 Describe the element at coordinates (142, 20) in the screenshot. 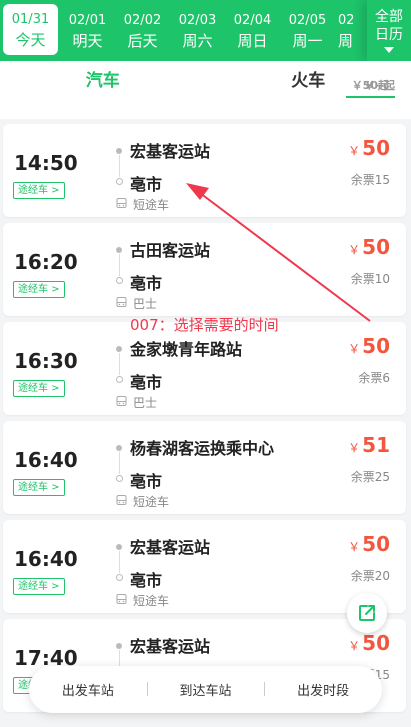

I see `date-label: 02/02` at that location.